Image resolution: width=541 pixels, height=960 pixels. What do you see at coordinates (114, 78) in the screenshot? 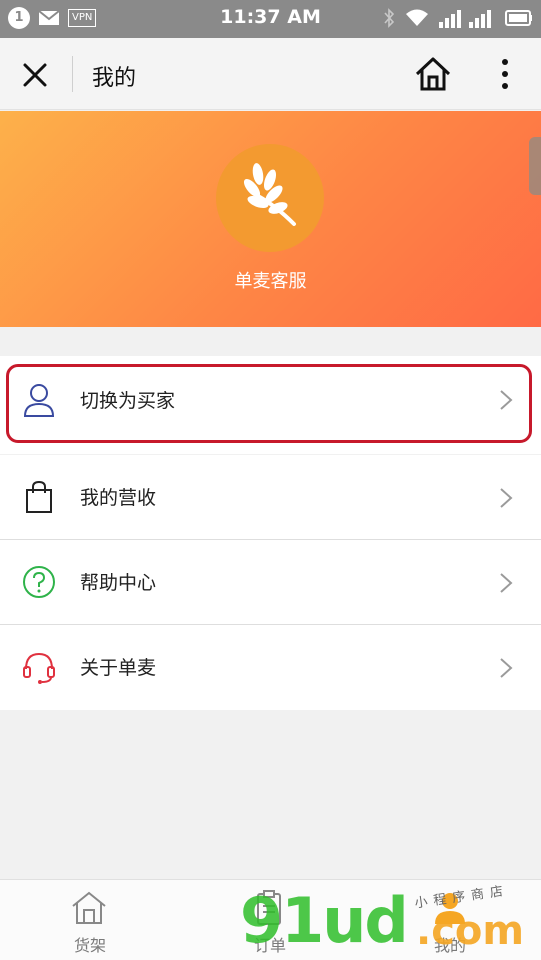
I see `page-title: 我的` at bounding box center [114, 78].